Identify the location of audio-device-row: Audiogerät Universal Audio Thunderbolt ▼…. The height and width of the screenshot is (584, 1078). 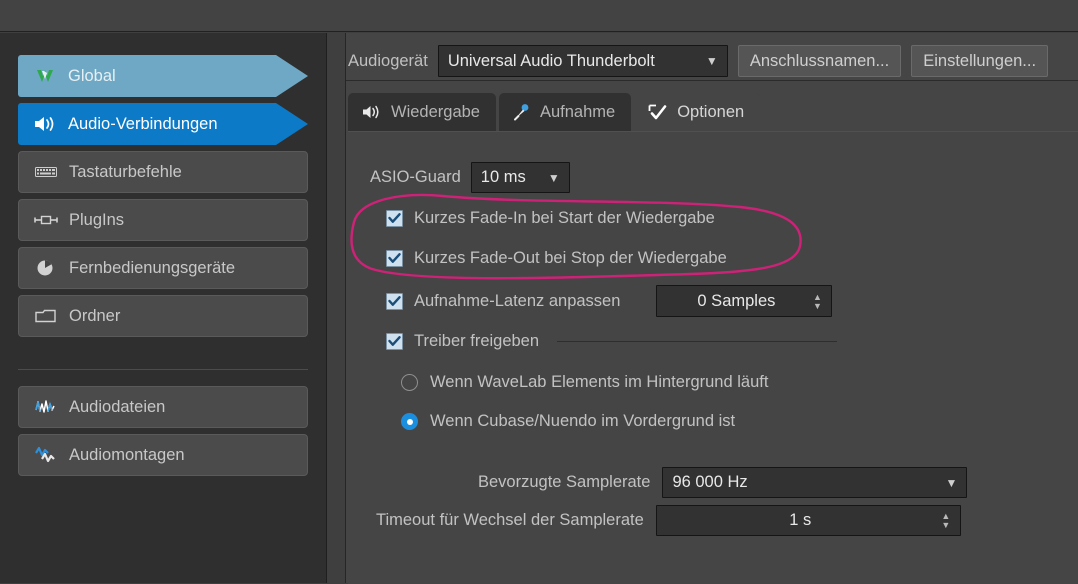
(698, 61).